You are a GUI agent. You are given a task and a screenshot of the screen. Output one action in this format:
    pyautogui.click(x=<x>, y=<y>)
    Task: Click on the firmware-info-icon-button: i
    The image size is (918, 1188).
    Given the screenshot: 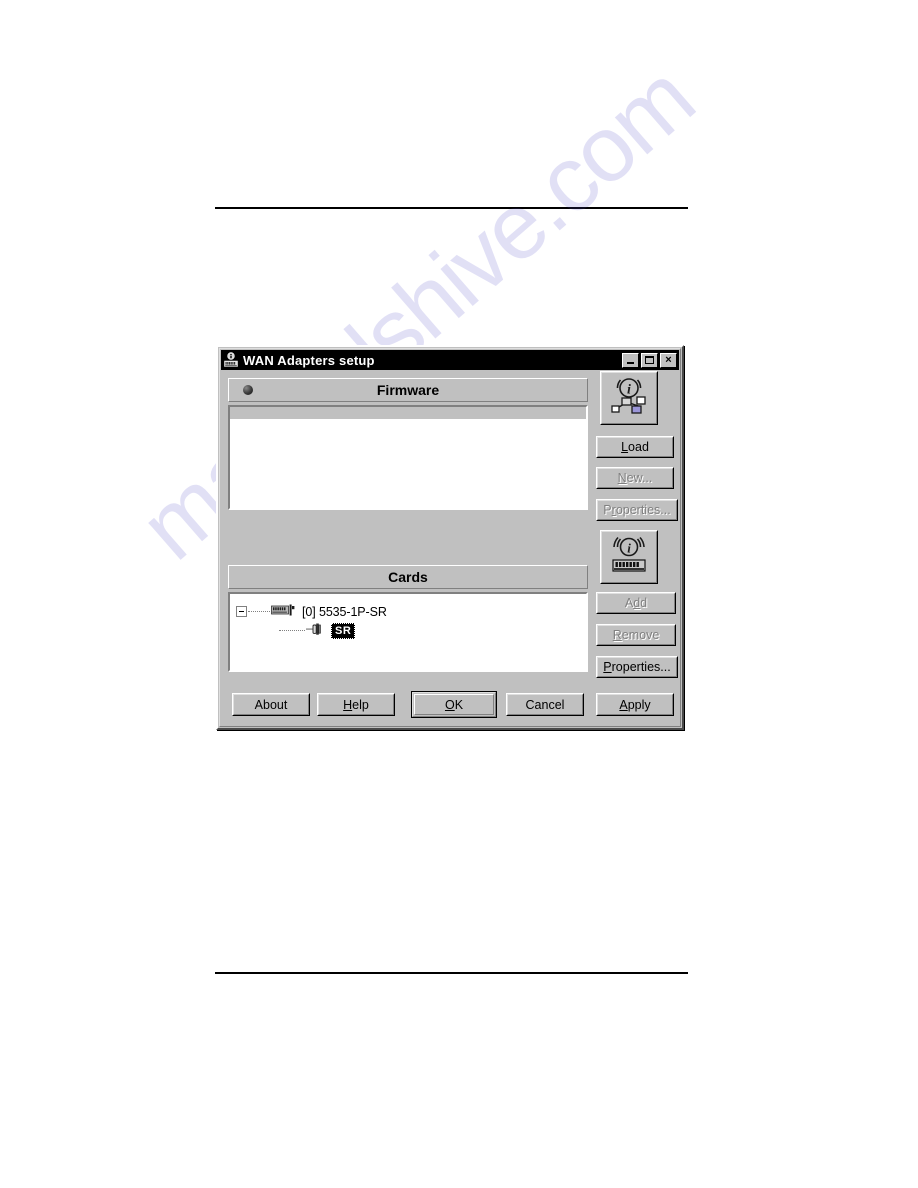 What is the action you would take?
    pyautogui.click(x=629, y=398)
    